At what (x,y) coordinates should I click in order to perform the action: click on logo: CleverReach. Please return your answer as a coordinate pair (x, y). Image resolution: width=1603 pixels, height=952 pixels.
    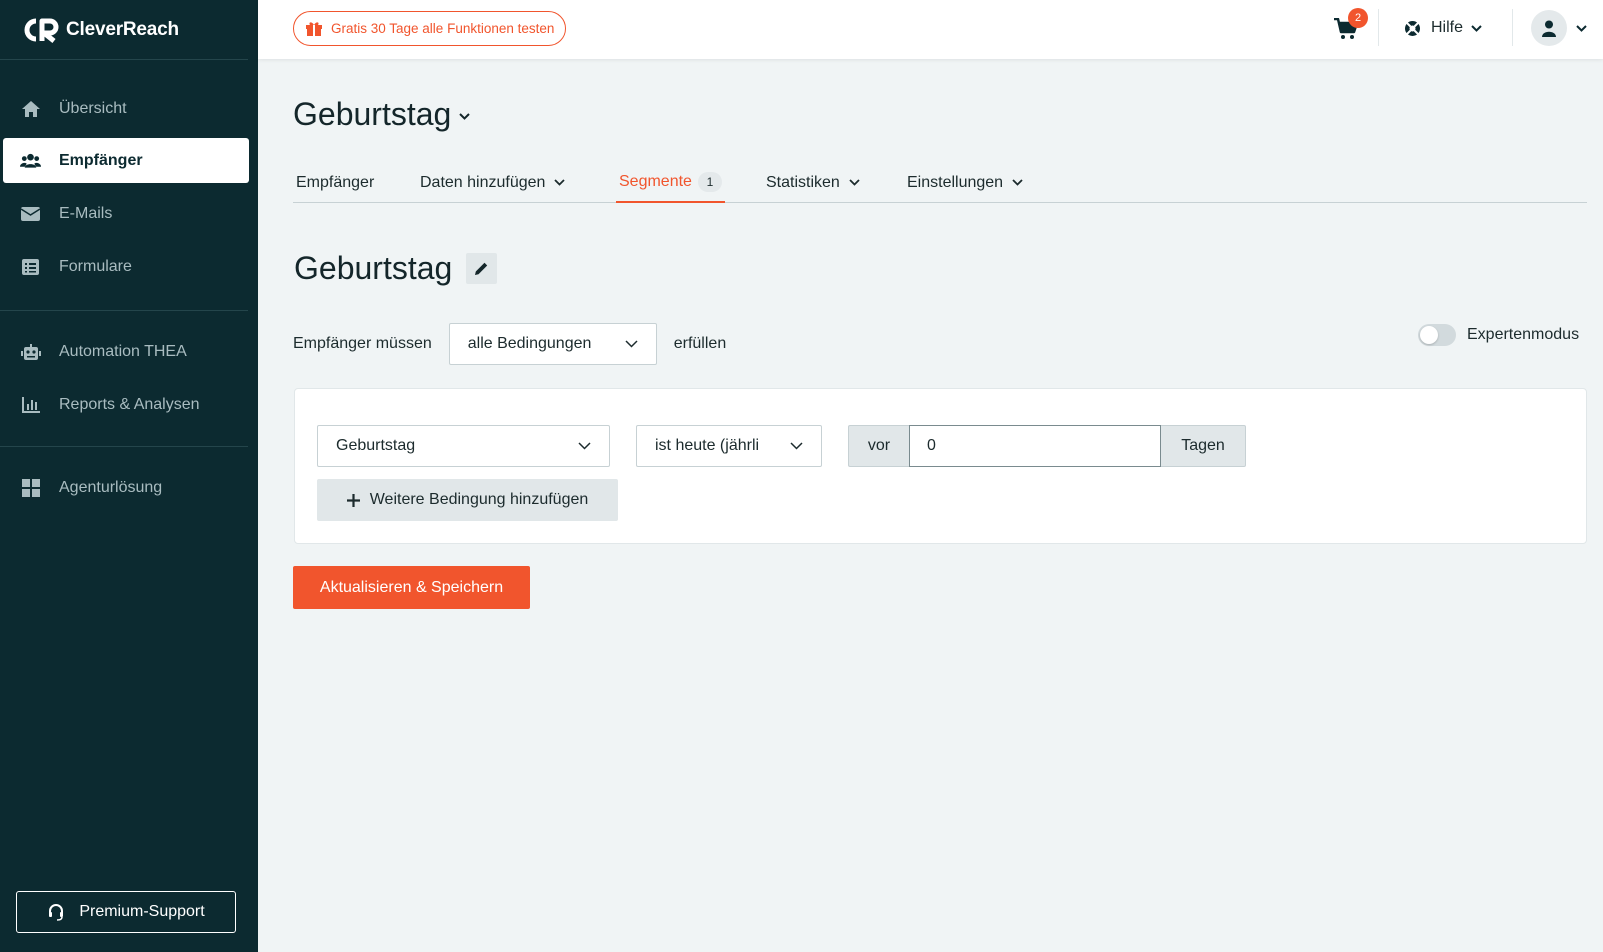
    Looking at the image, I should click on (100, 30).